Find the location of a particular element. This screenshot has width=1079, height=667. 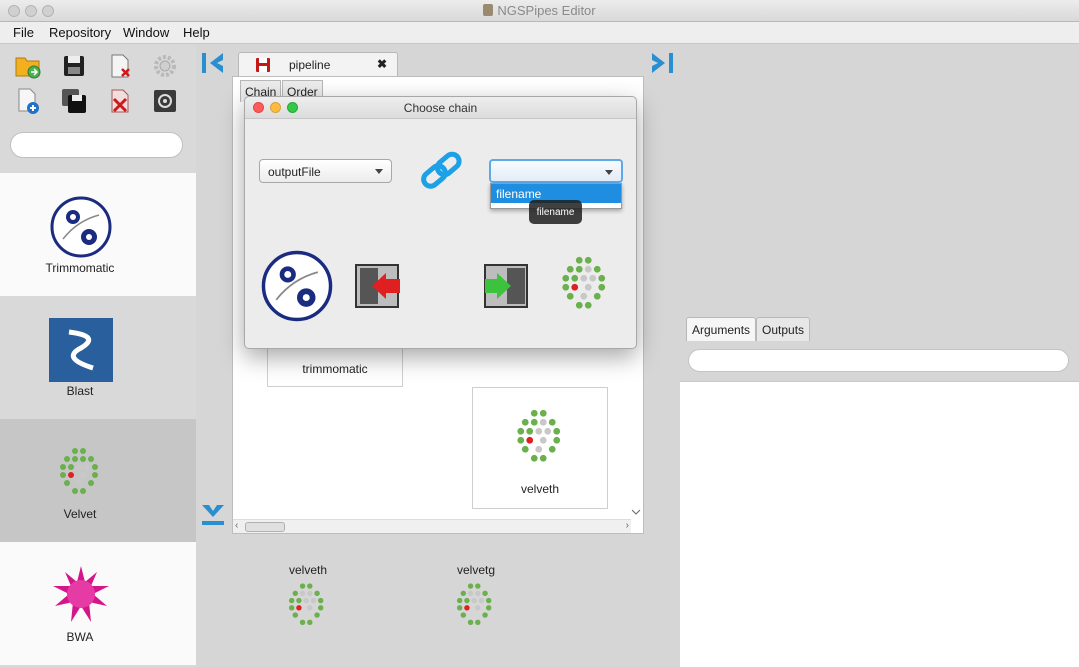

dialog-title-bar: Choose chain is located at coordinates (440, 108).